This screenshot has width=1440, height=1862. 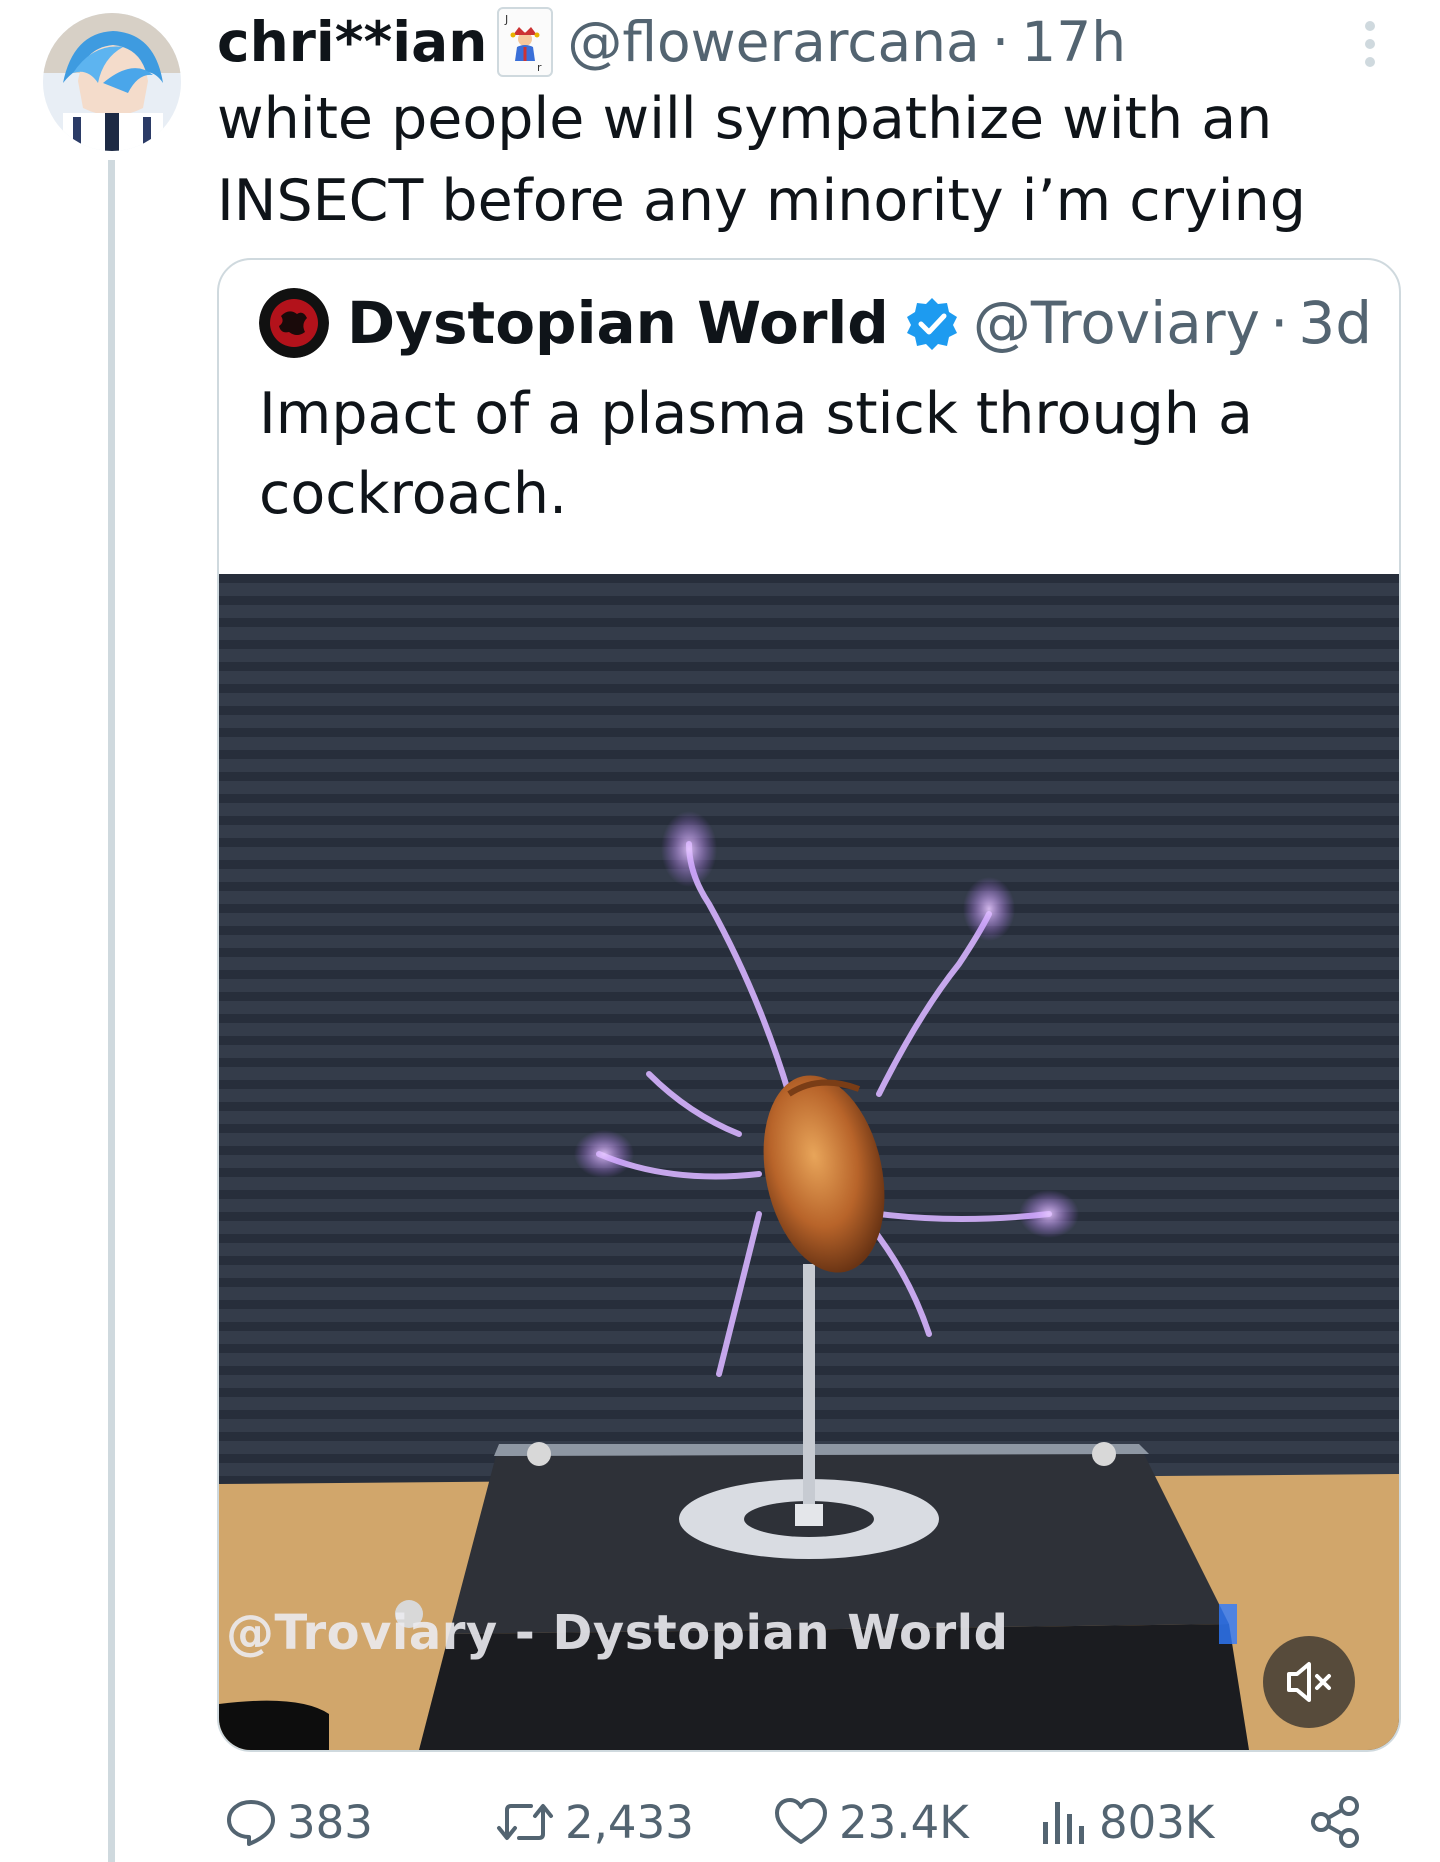 I want to click on view-count: 803K, so click(x=1157, y=1822).